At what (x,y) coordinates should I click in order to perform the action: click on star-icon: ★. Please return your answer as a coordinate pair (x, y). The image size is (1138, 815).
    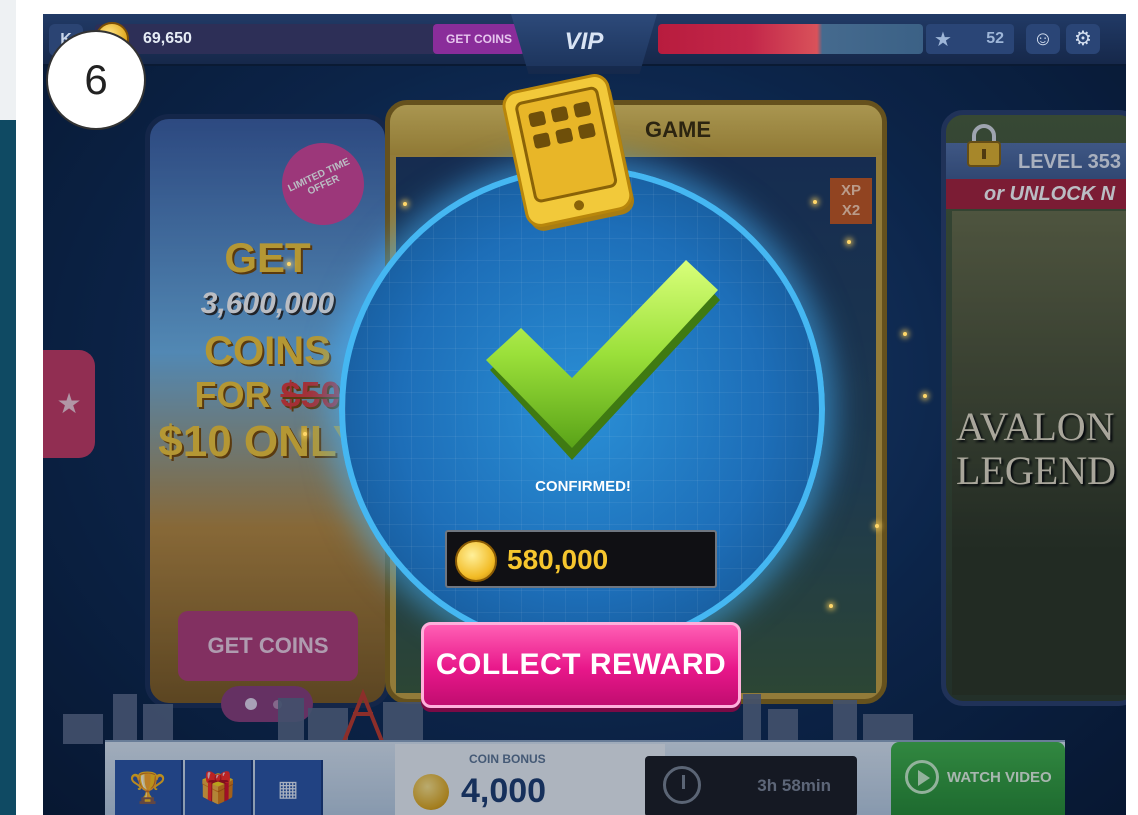
    Looking at the image, I should click on (943, 40).